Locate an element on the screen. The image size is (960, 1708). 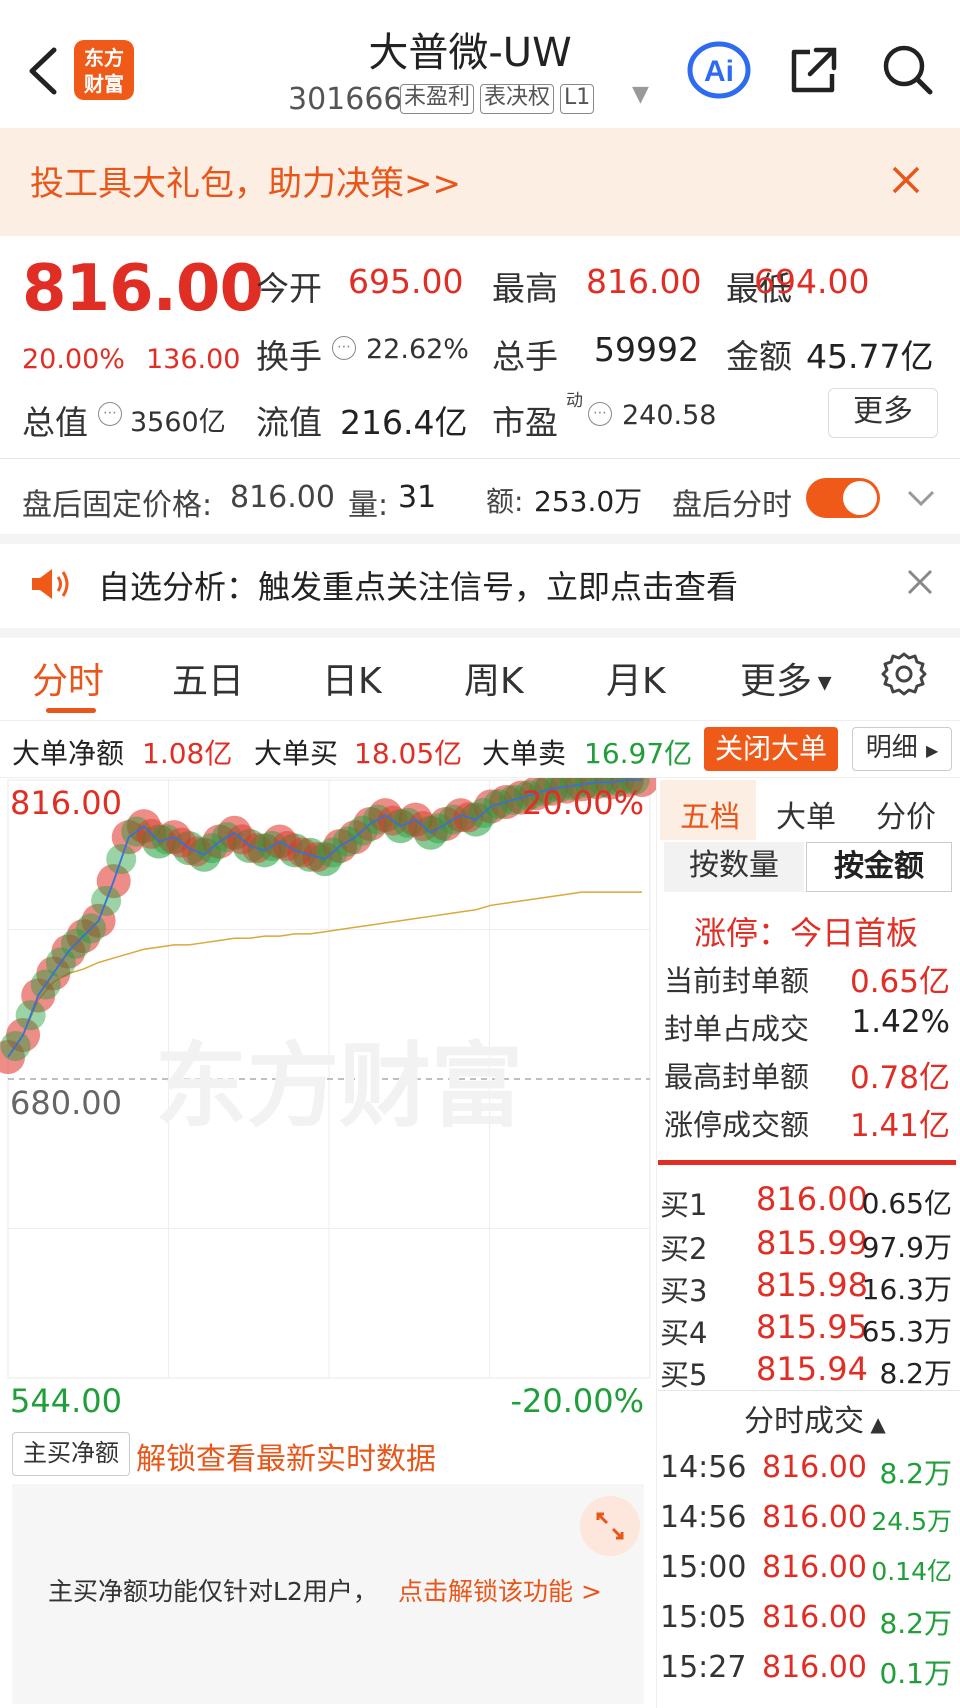
indicator-dropdown-label: 主买净额 is located at coordinates (71, 1453).